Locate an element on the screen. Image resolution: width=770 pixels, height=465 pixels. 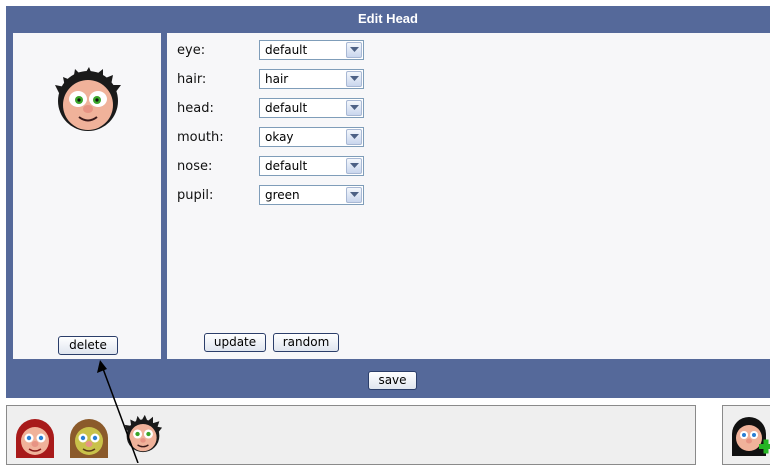
head-preview-icon is located at coordinates (88, 99).